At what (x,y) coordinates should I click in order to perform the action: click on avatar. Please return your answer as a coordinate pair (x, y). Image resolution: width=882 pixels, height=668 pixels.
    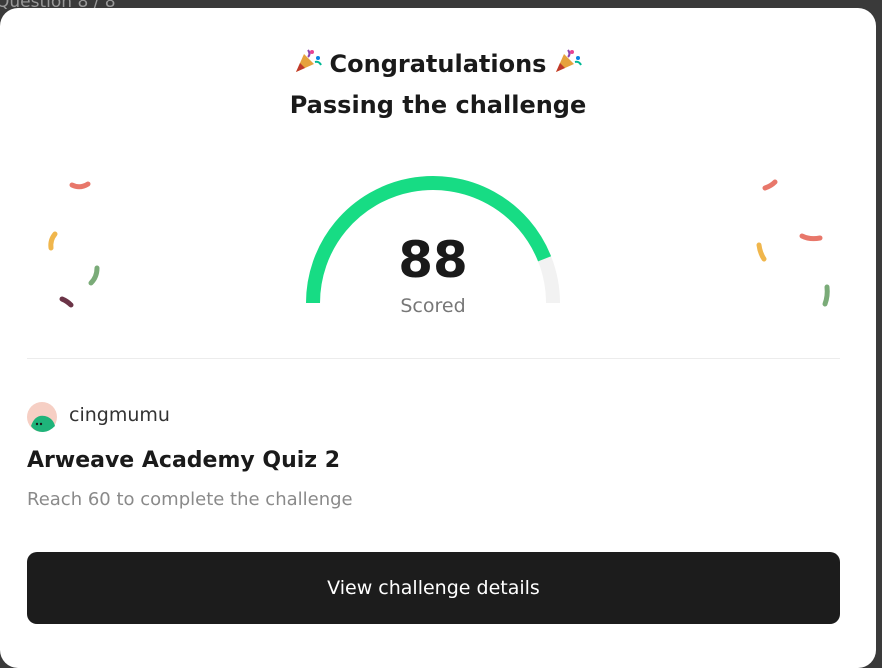
    Looking at the image, I should click on (42, 417).